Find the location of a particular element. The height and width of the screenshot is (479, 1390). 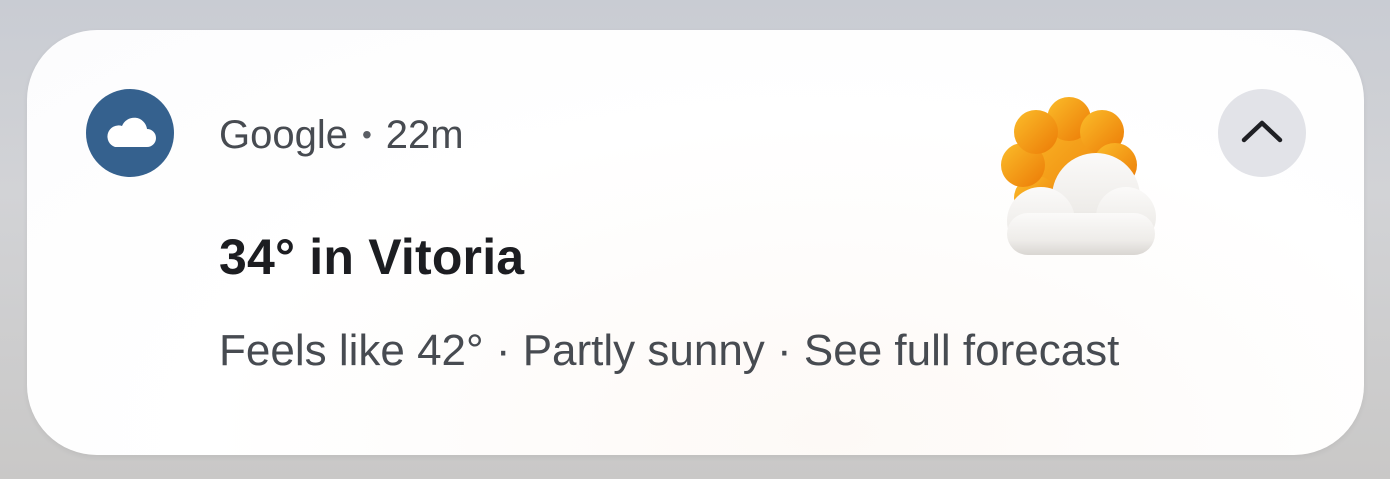

cloud-icon is located at coordinates (130, 133).